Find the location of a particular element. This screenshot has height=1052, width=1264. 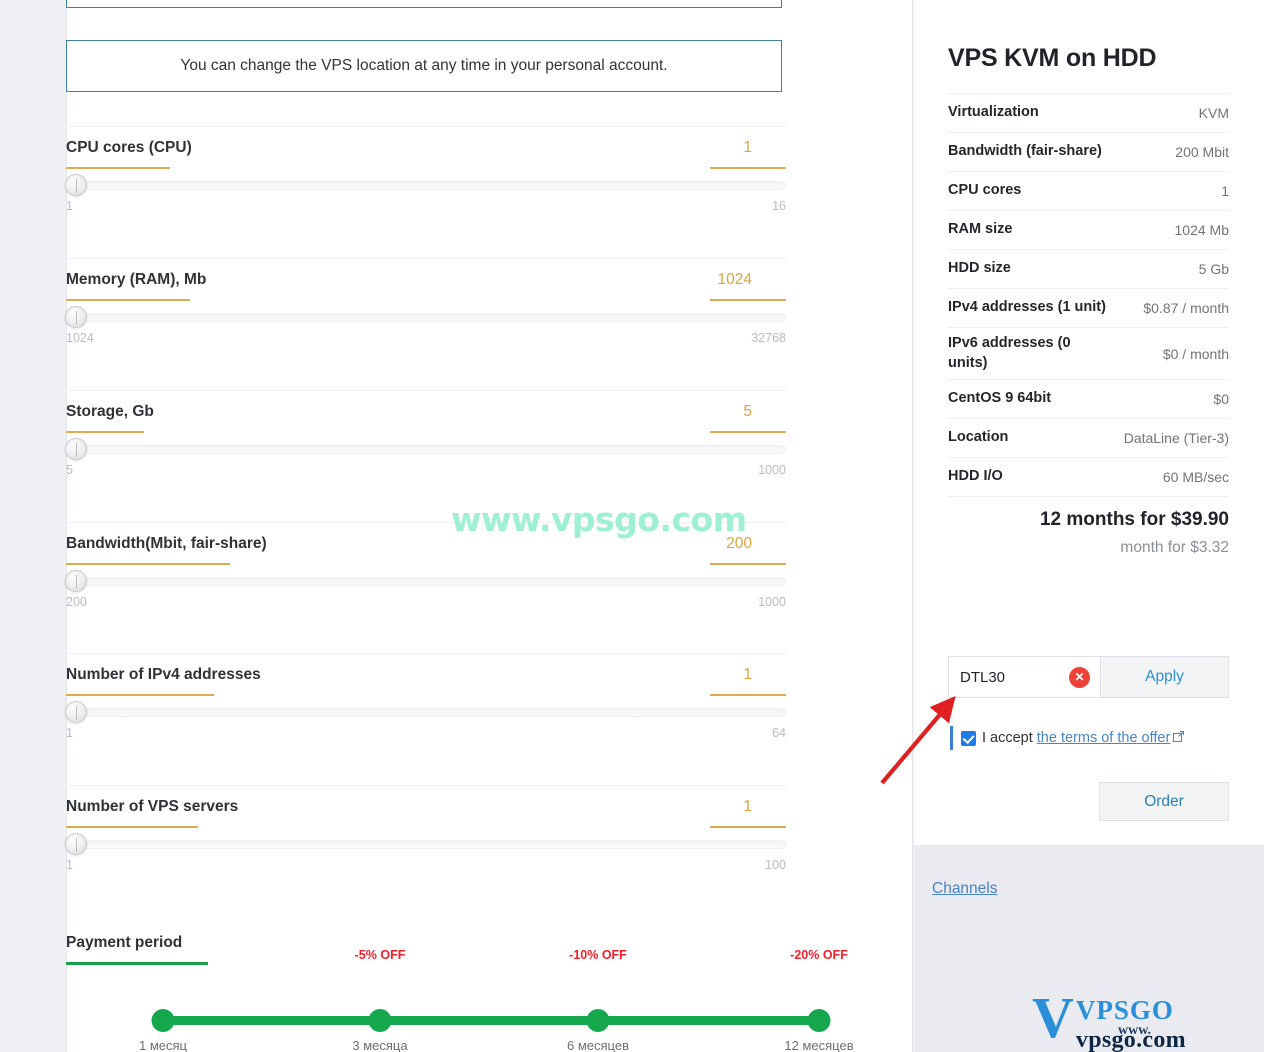

slider-min: 5 is located at coordinates (69, 470).